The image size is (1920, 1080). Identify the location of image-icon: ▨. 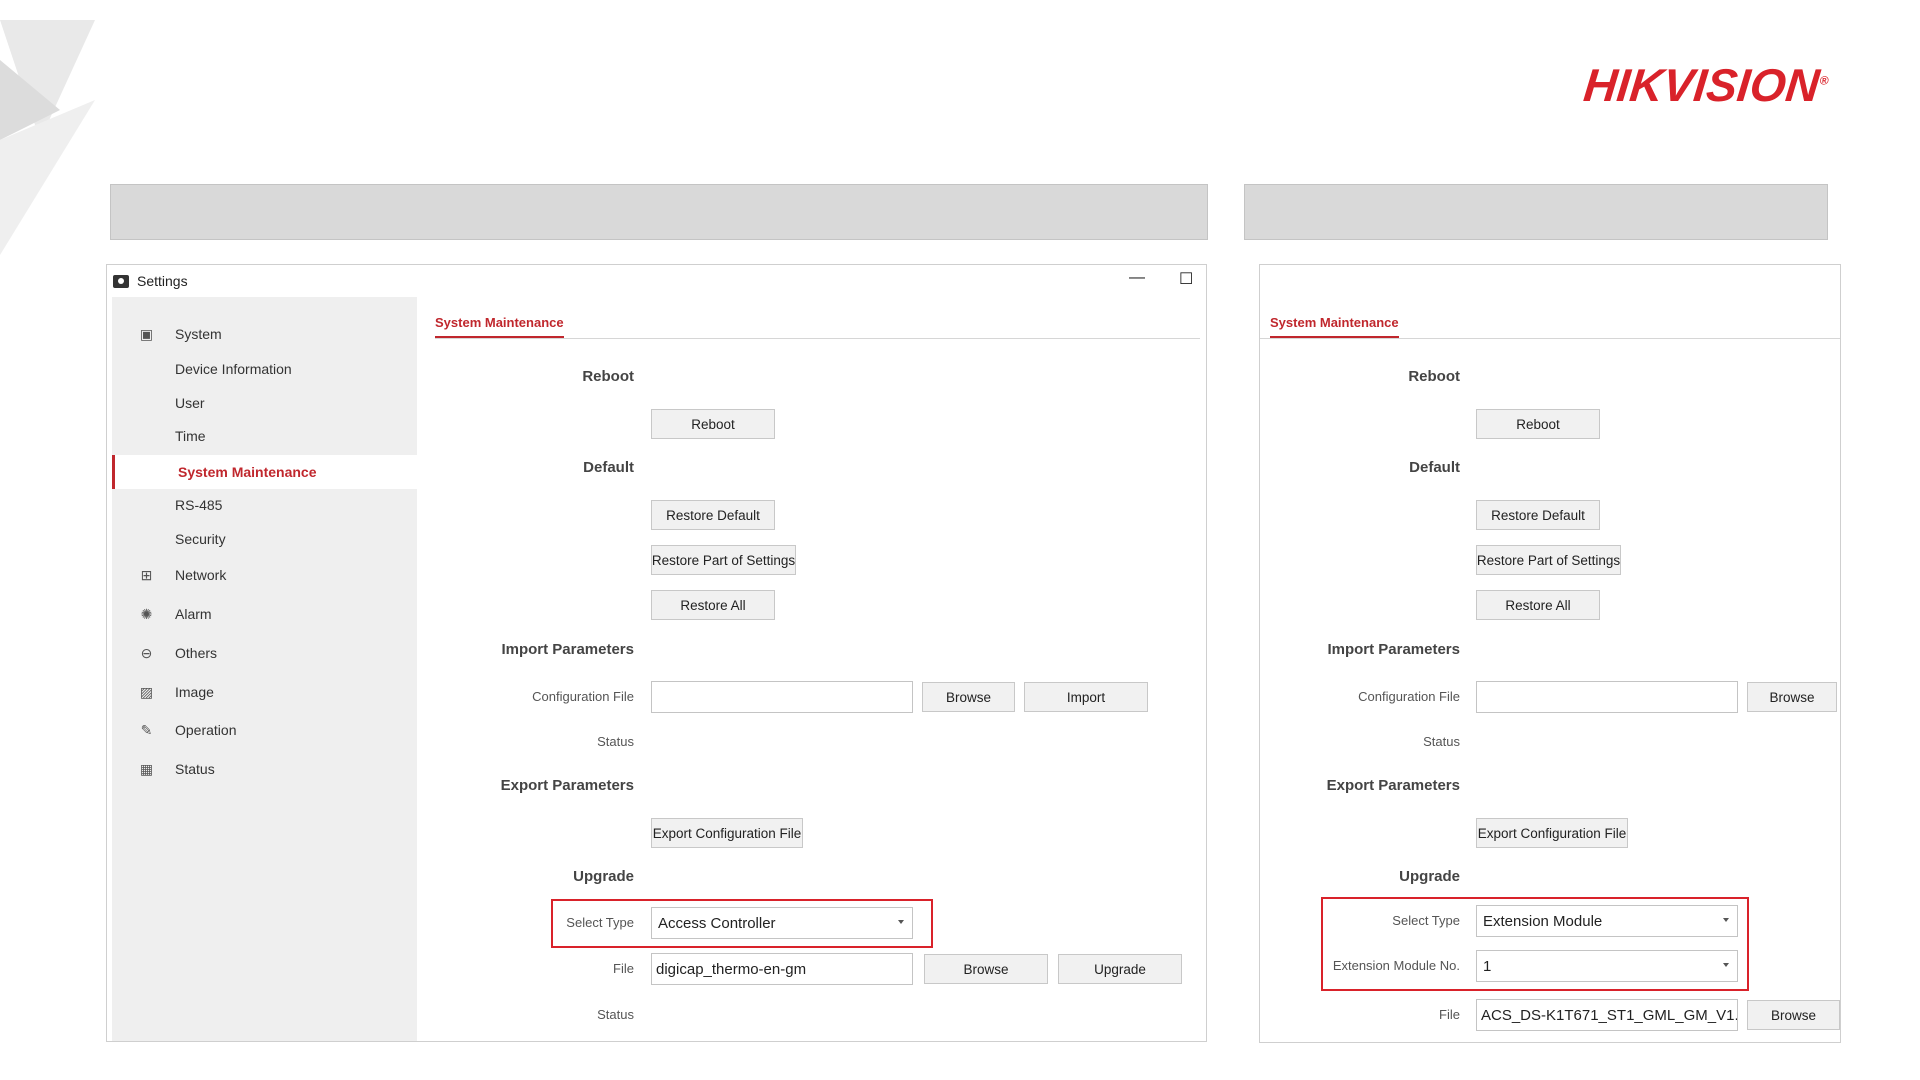
(146, 691).